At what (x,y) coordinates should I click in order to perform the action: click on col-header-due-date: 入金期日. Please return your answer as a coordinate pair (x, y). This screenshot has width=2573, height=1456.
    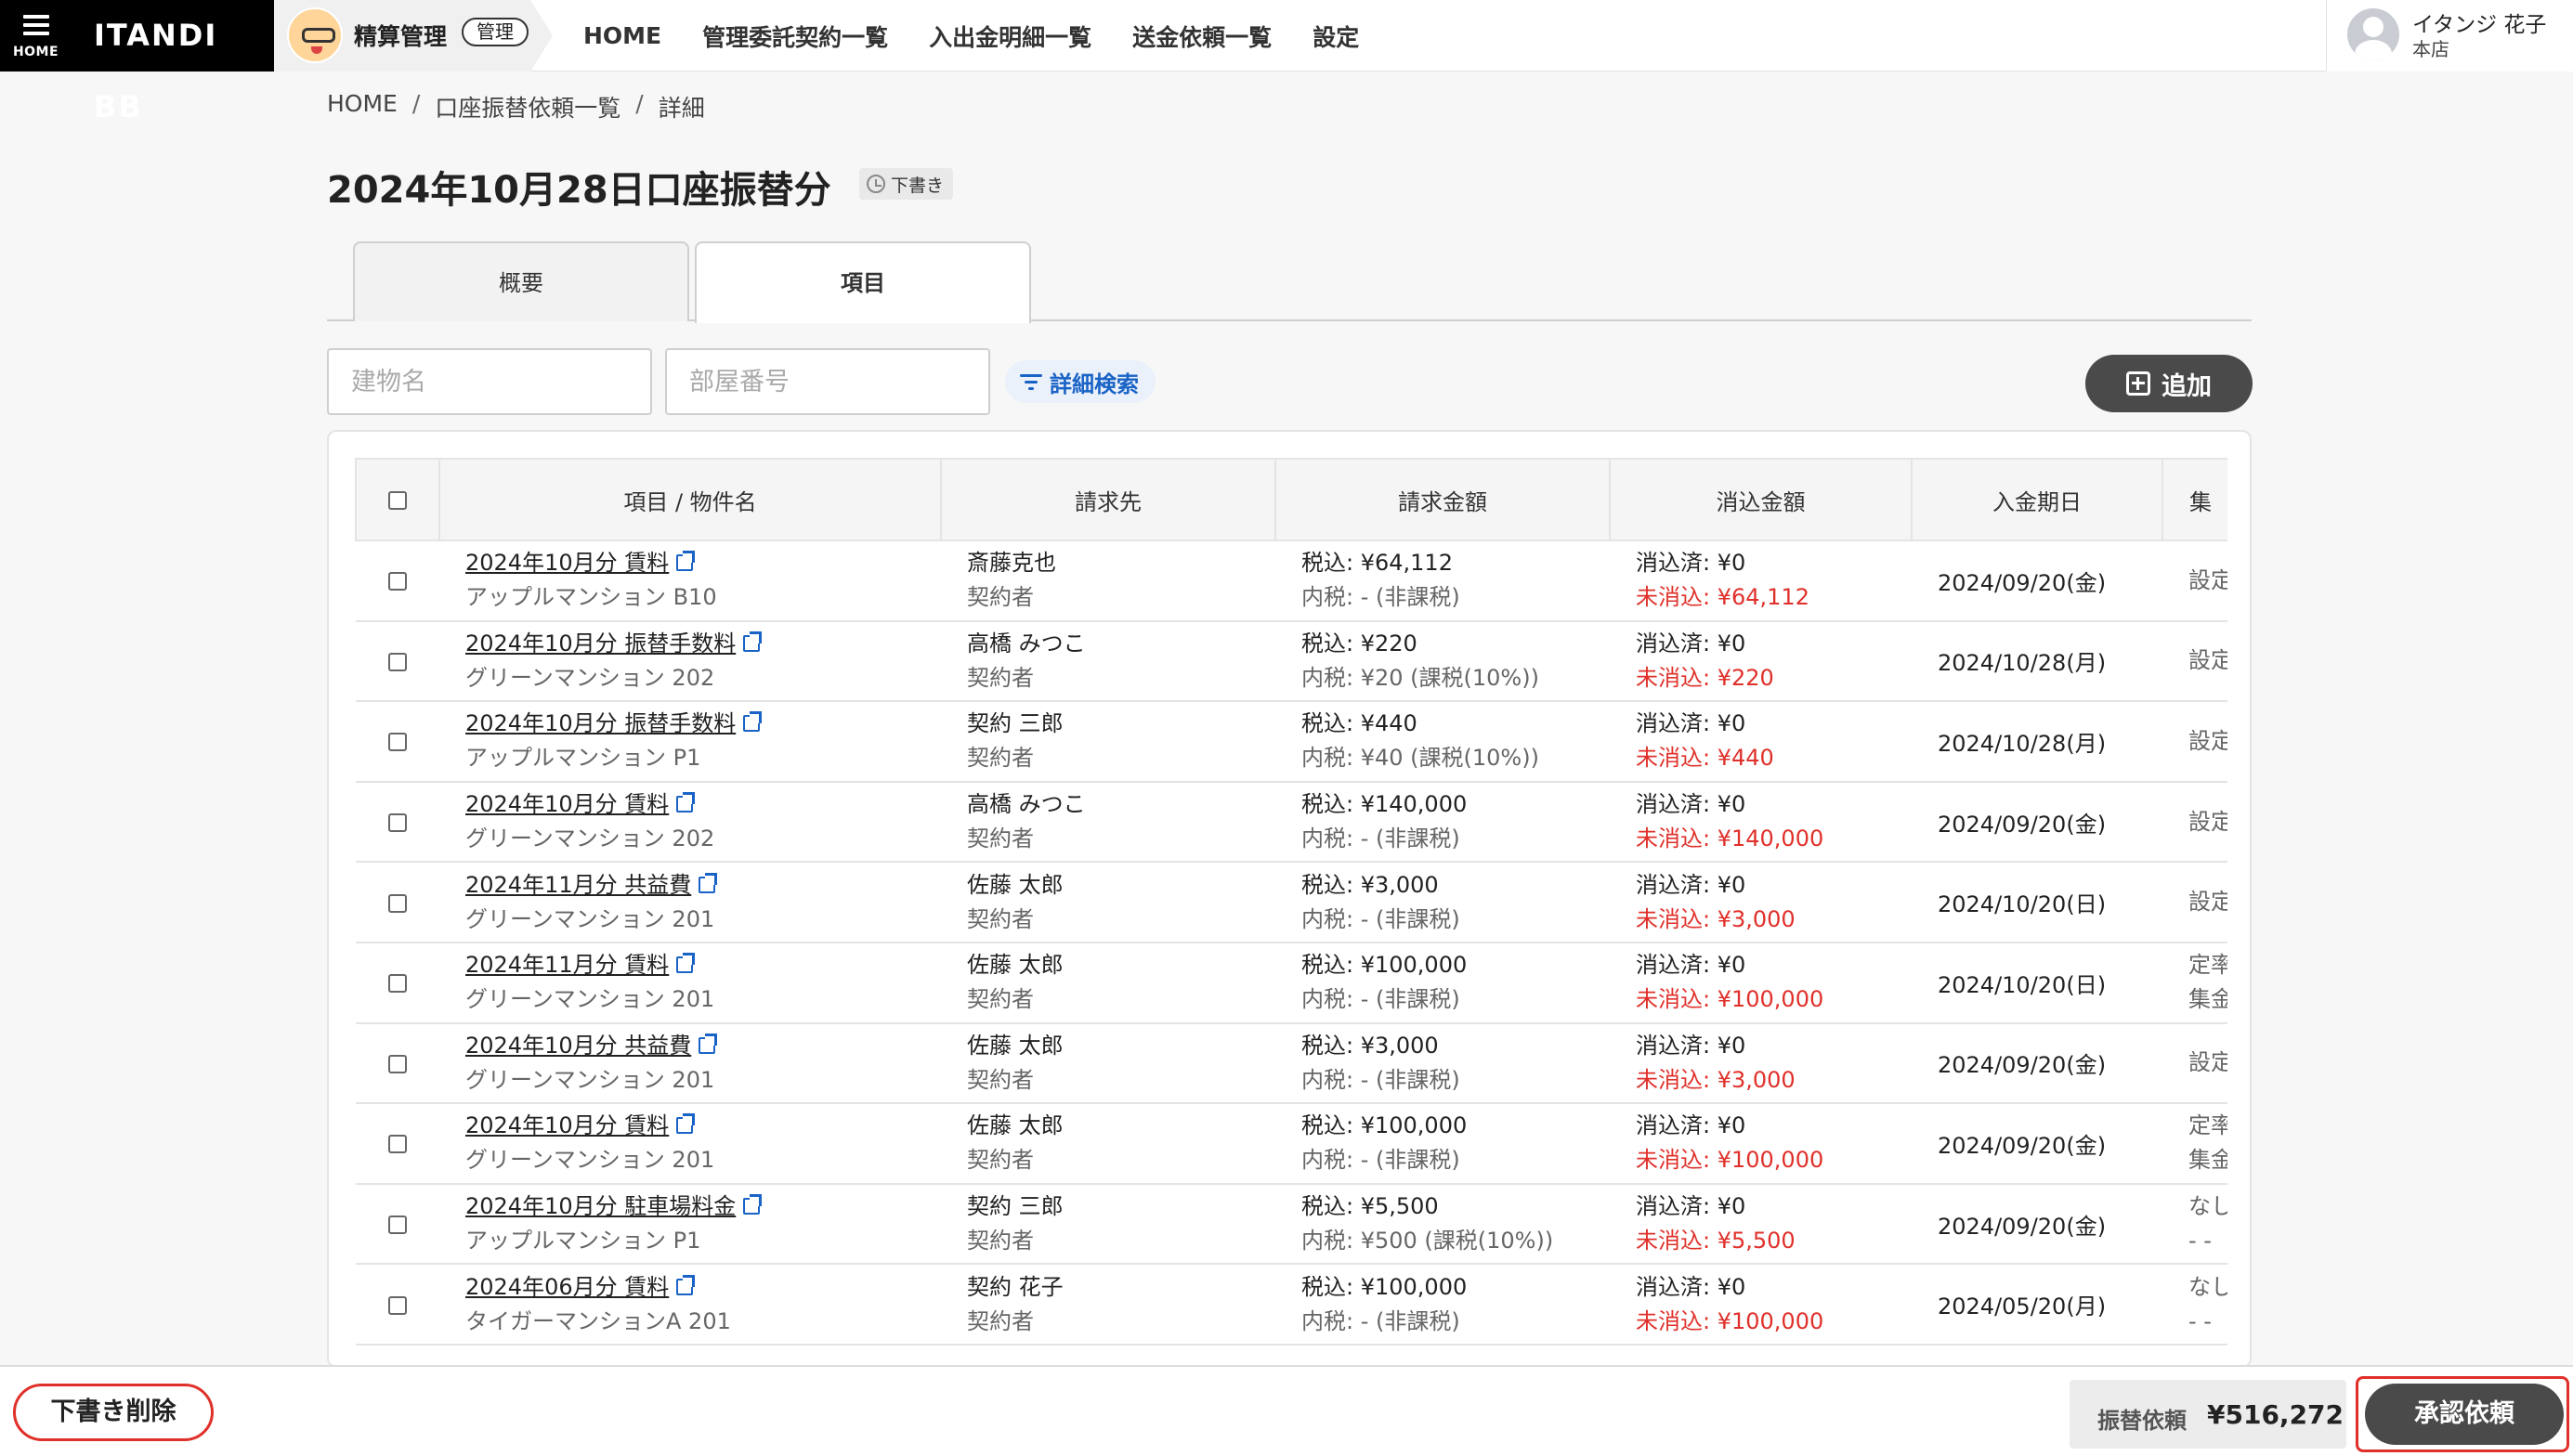
    Looking at the image, I should click on (2037, 499).